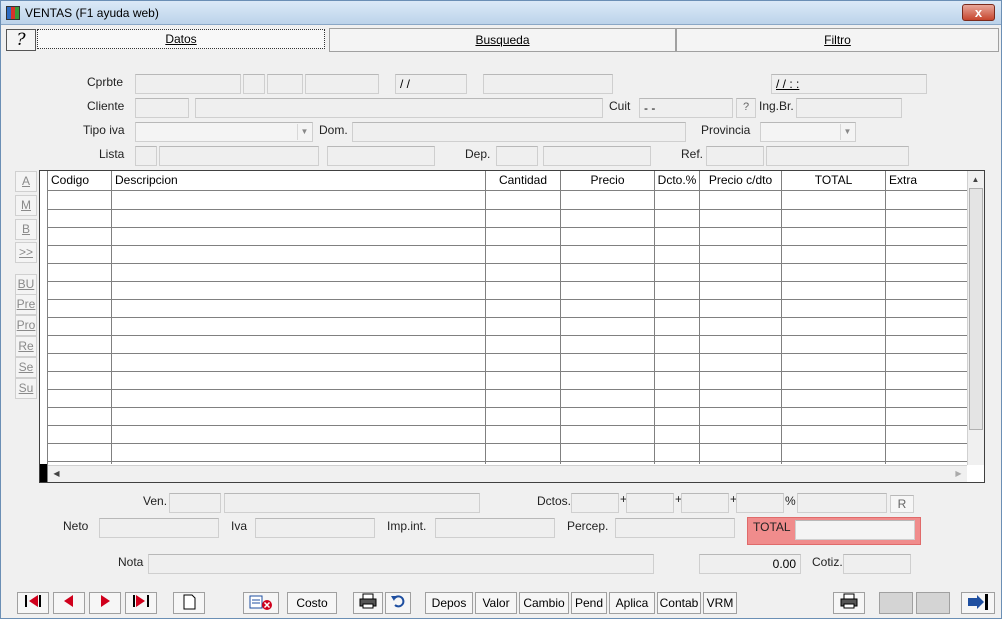  What do you see at coordinates (26, 325) in the screenshot?
I see `side-button-6: Pro` at bounding box center [26, 325].